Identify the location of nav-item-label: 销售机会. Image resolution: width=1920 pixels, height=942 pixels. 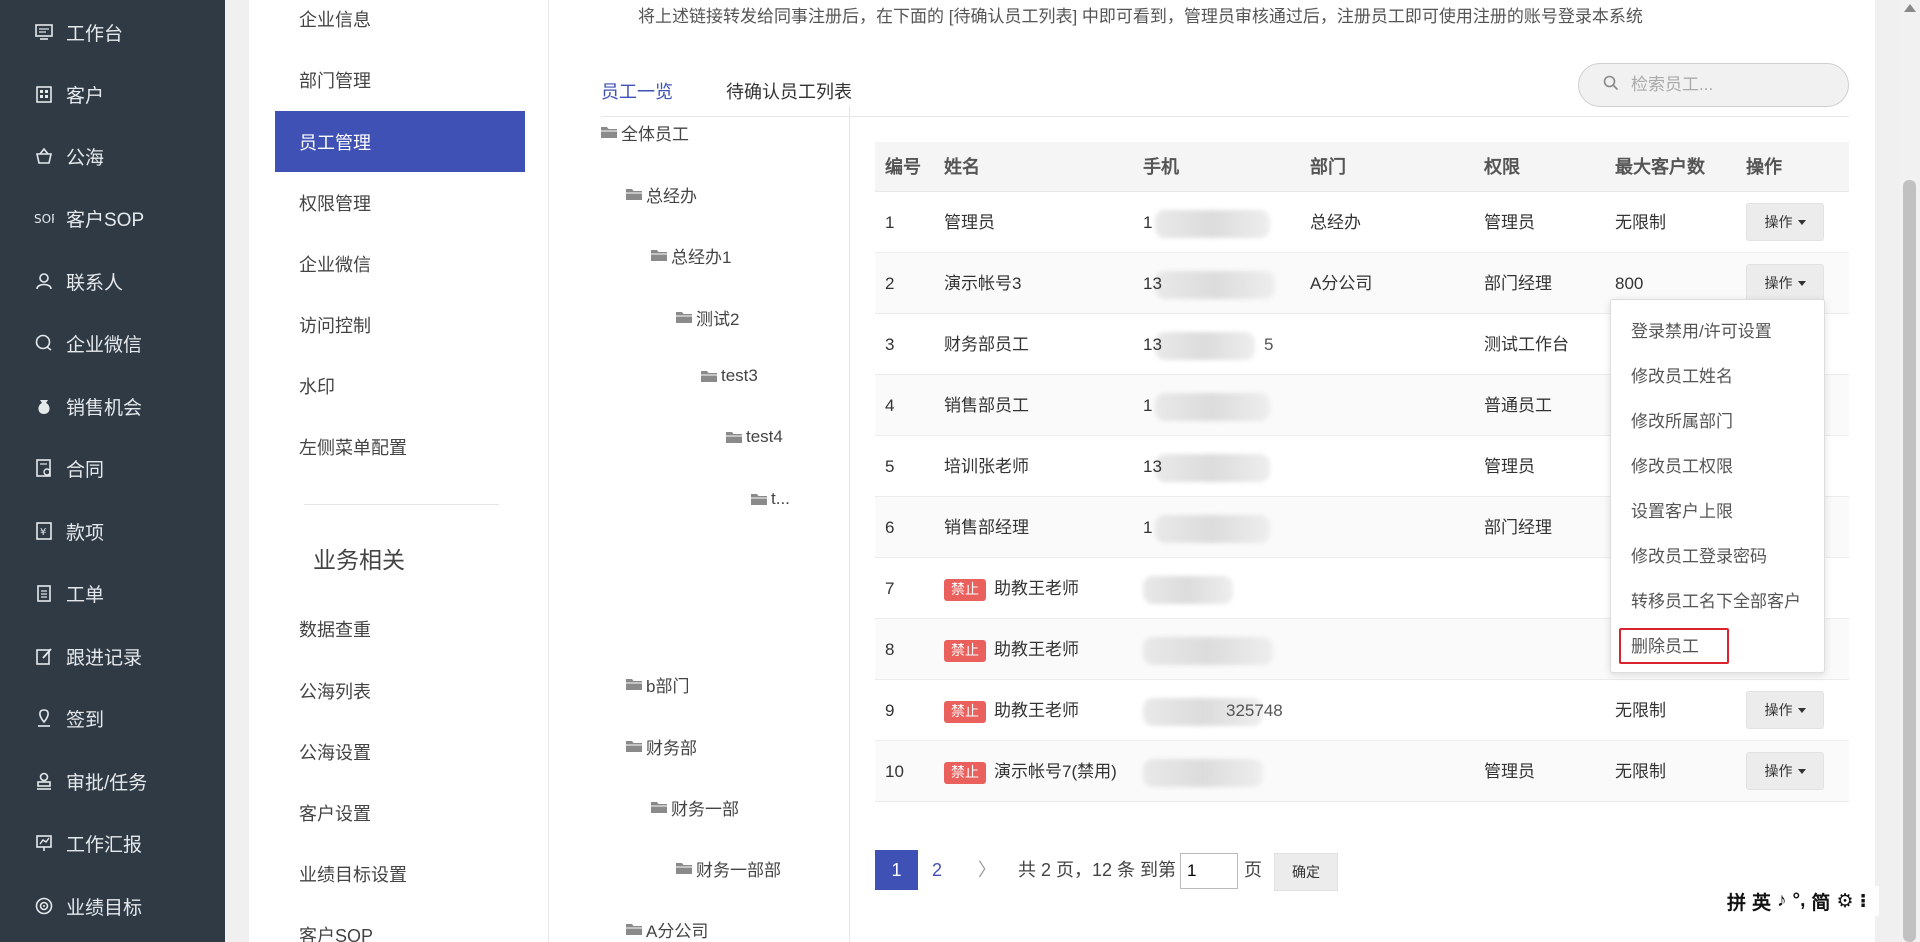
(104, 408).